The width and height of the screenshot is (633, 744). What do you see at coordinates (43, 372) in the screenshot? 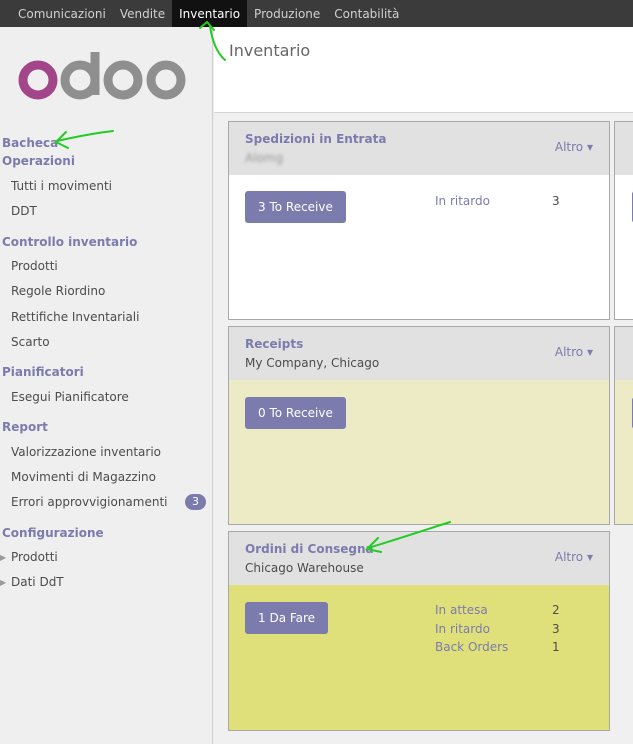
I see `sidebar-section-pianificatori: Pianificatori` at bounding box center [43, 372].